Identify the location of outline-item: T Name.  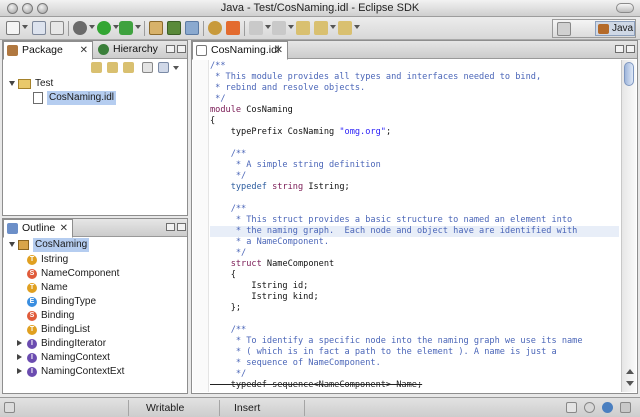
(97, 288).